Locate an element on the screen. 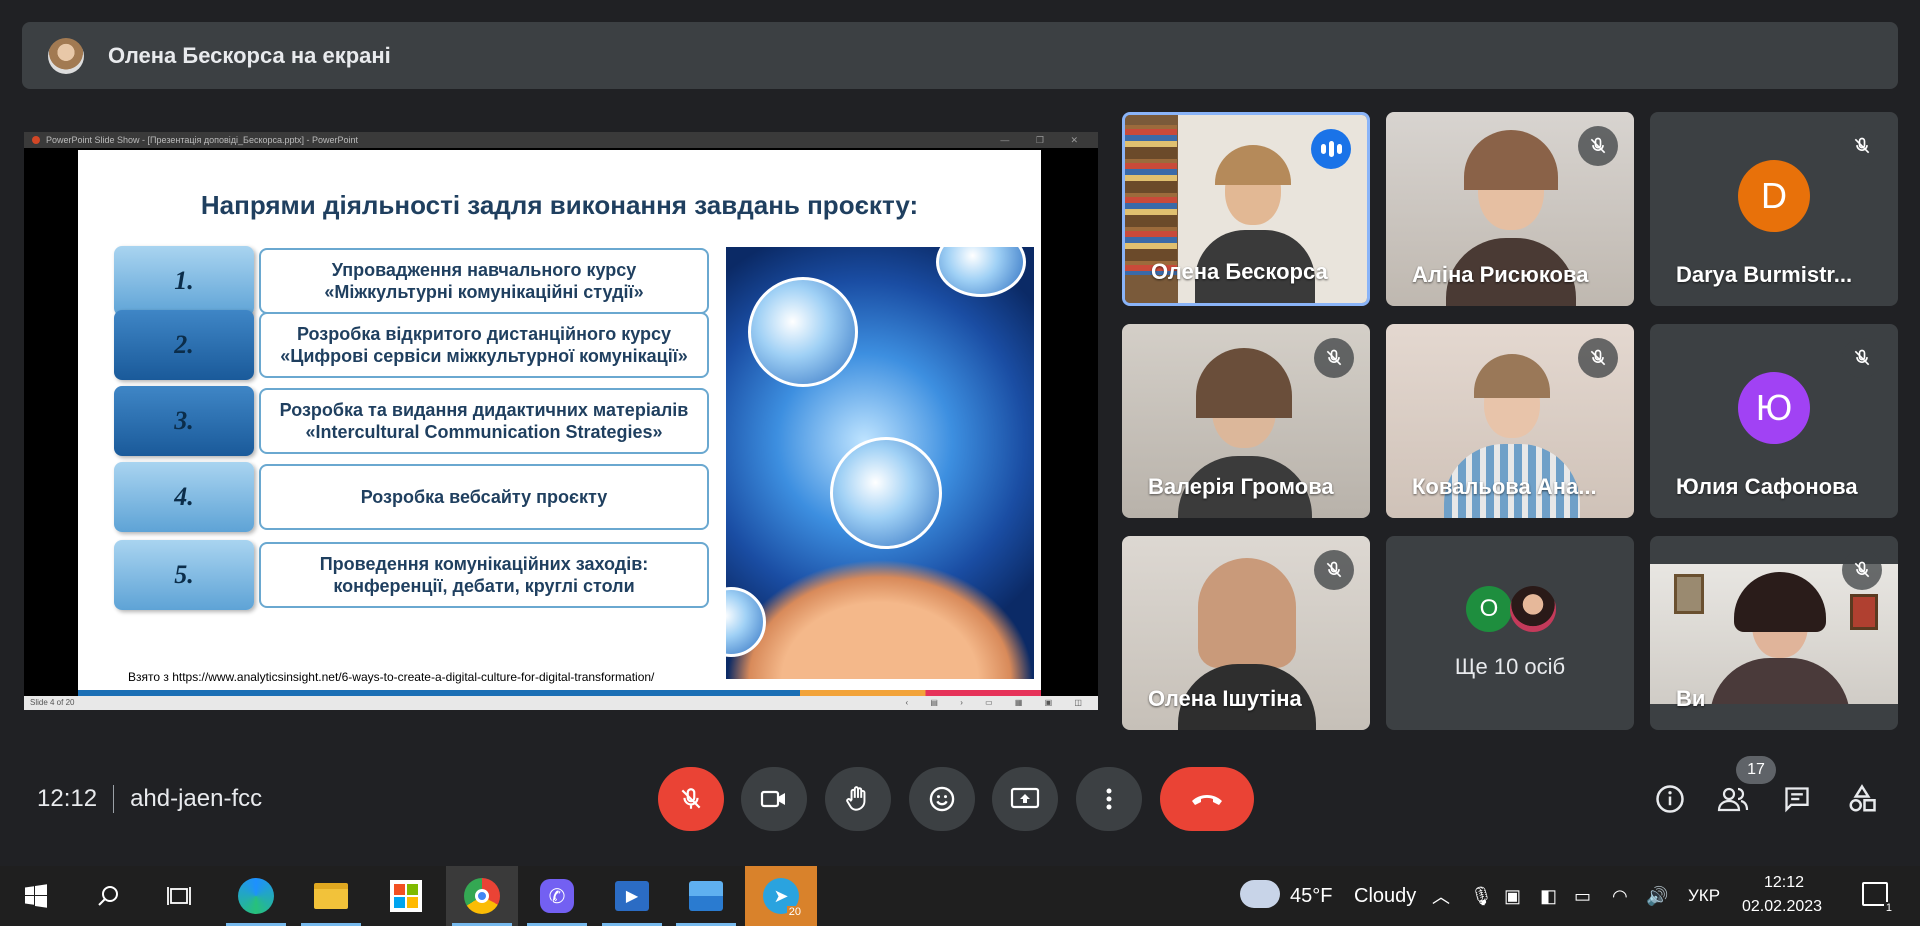 The width and height of the screenshot is (1920, 926). taskbar-viber: ✆ is located at coordinates (557, 896).